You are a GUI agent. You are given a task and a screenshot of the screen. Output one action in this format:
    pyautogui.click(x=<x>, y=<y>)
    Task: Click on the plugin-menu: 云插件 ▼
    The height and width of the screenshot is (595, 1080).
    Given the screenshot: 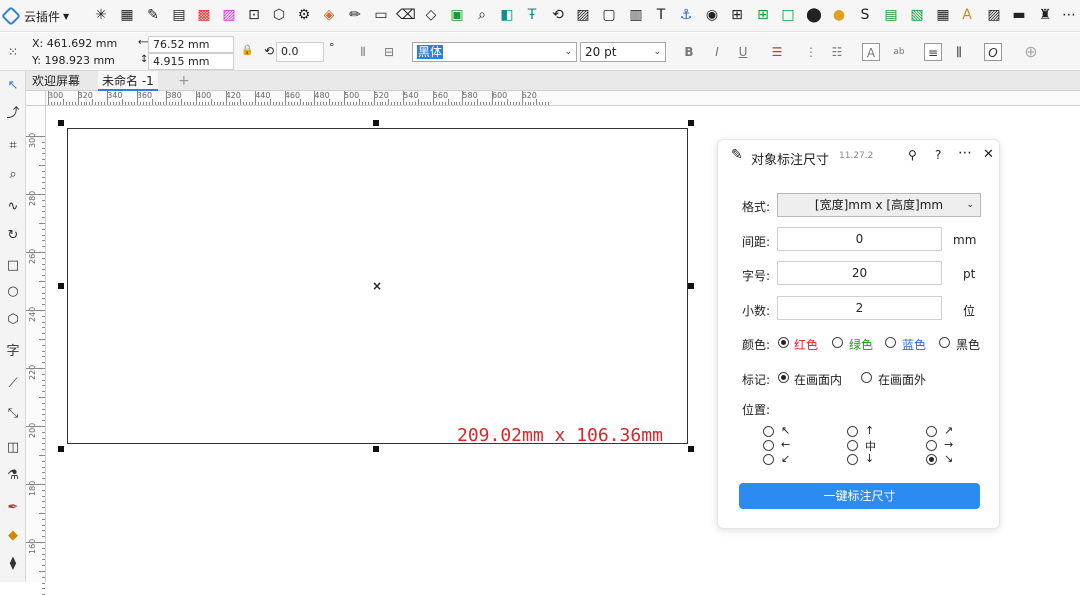 What is the action you would take?
    pyautogui.click(x=35, y=16)
    